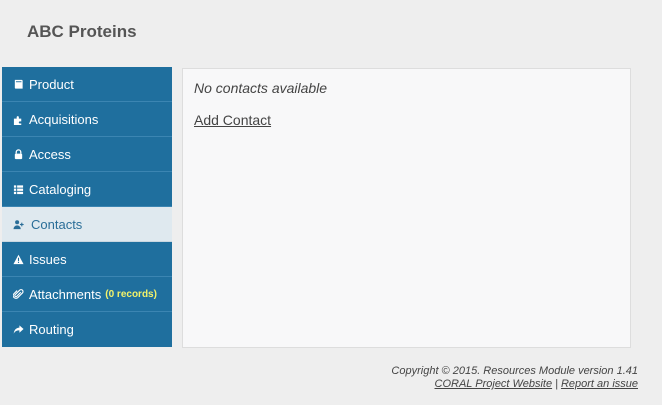  Describe the element at coordinates (18, 154) in the screenshot. I see `lock-icon` at that location.